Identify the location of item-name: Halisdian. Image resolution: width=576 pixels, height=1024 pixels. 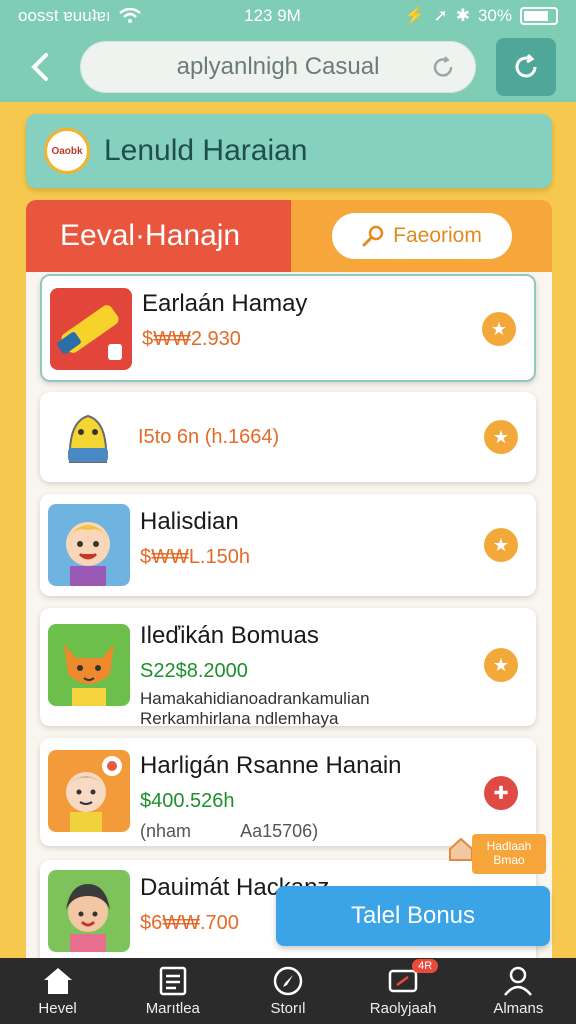
(189, 521).